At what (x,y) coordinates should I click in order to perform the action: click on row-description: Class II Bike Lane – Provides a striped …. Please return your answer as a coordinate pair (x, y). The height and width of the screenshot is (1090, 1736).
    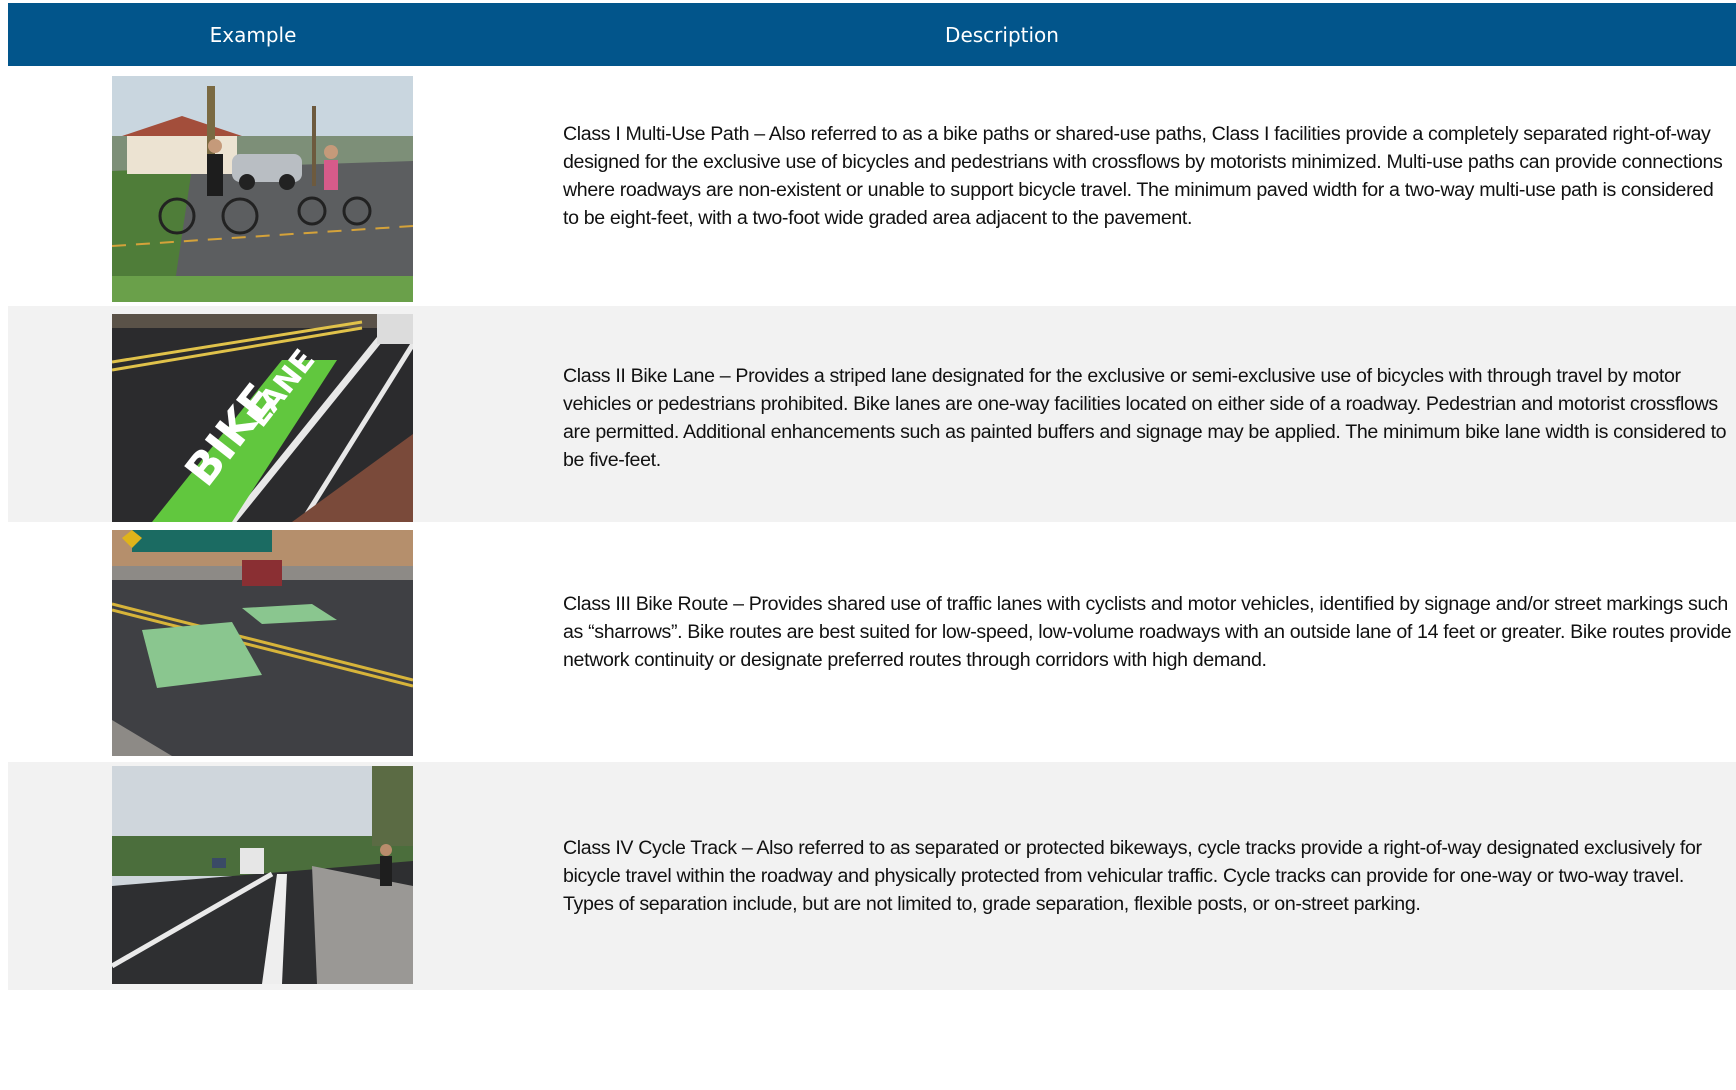
    Looking at the image, I should click on (1145, 418).